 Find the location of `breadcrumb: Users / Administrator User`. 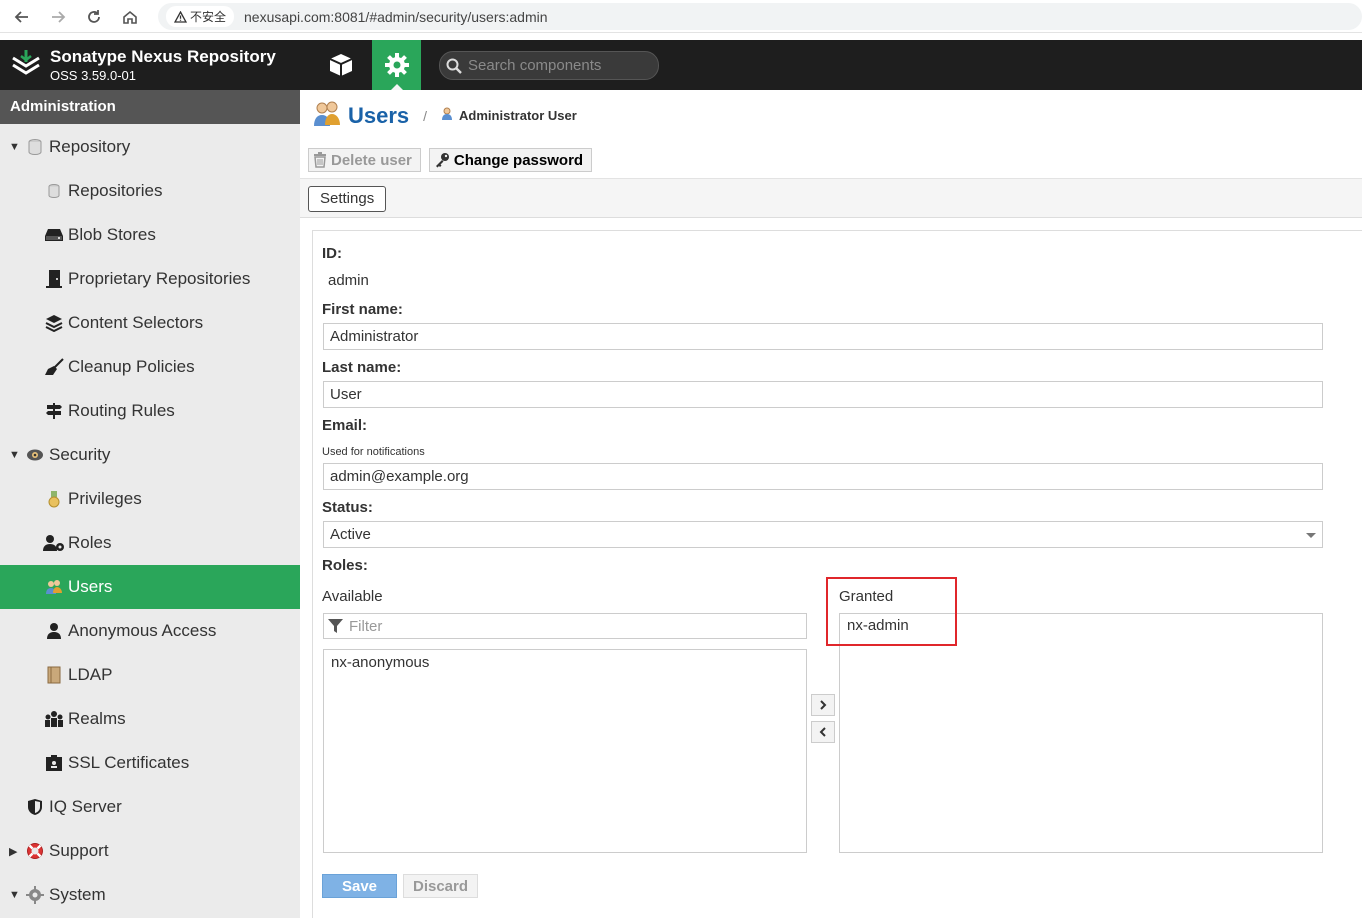

breadcrumb: Users / Administrator User is located at coordinates (444, 115).